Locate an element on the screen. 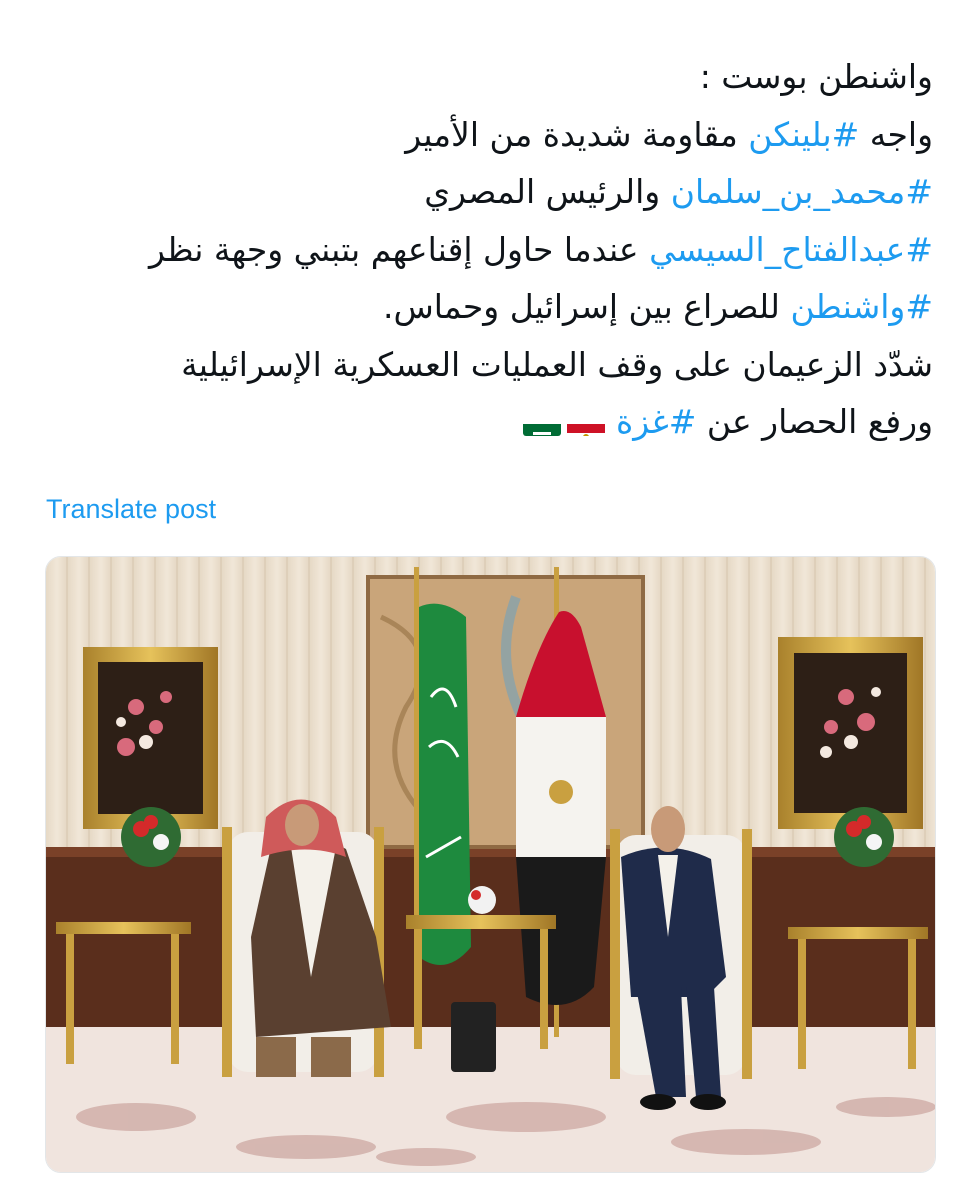  hashtag-link: #بلينكن is located at coordinates (803, 134).